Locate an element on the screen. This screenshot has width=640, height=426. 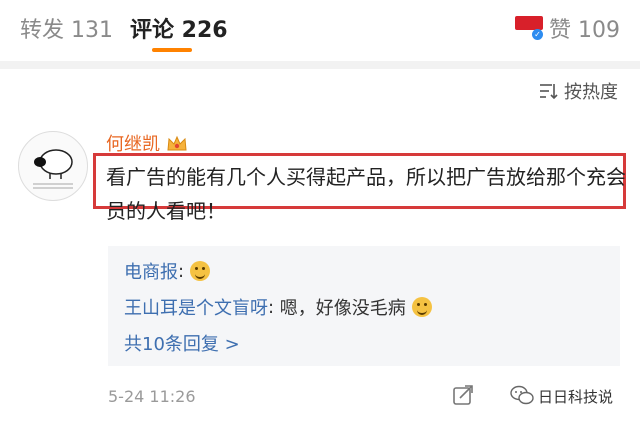
tab-repost: 转发 131 is located at coordinates (66, 28).